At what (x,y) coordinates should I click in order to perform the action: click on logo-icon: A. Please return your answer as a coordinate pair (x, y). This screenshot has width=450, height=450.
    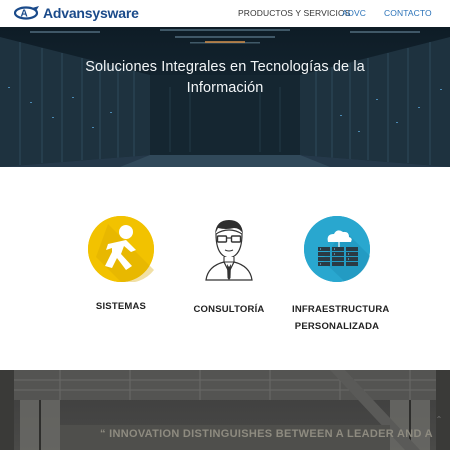
    Looking at the image, I should click on (26, 13).